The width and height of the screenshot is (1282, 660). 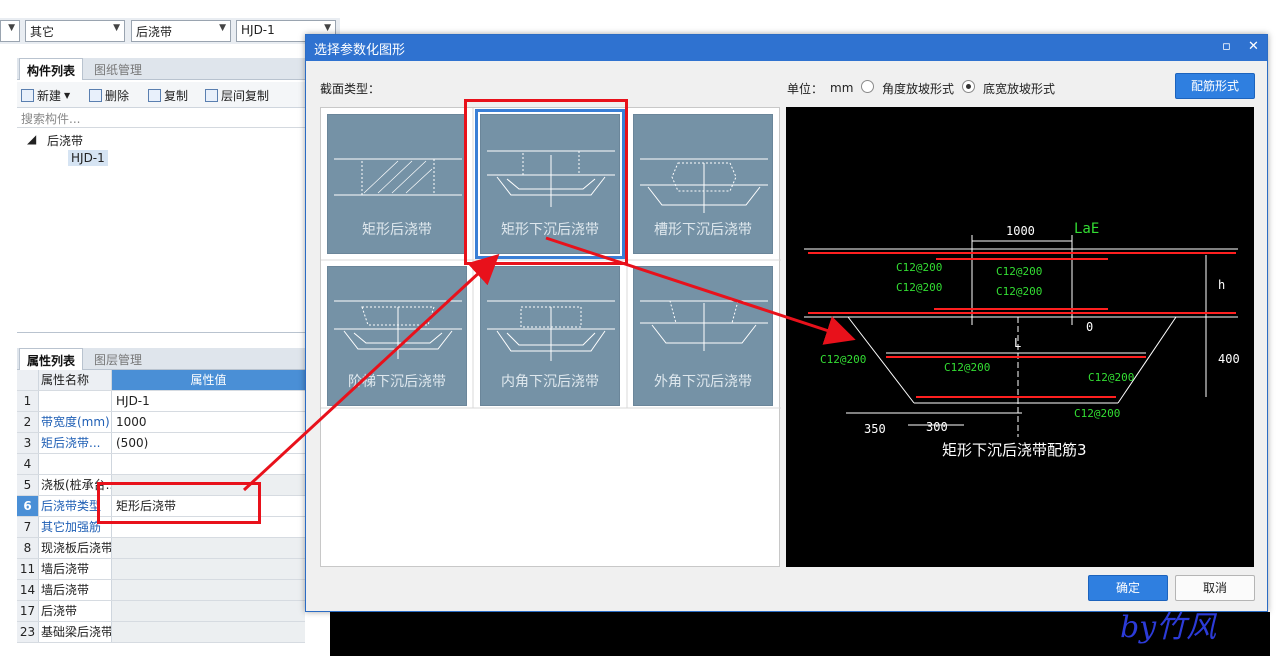 I want to click on property-panel-tabs: 属性列表 图层管理, so click(x=161, y=359).